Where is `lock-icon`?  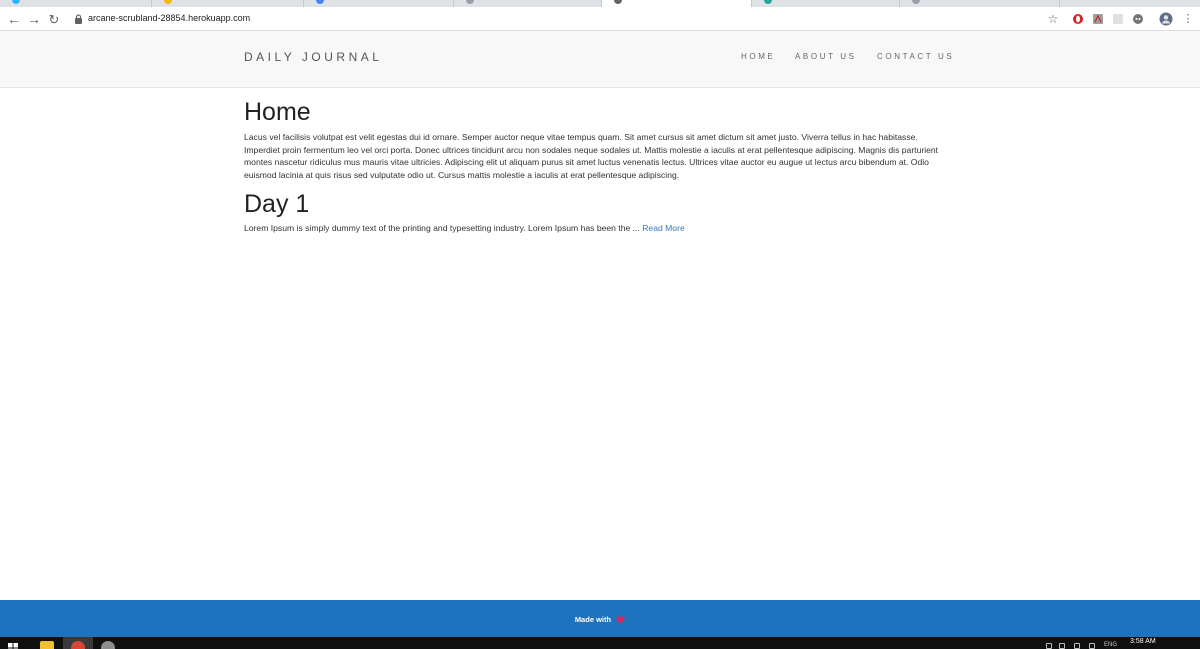
lock-icon is located at coordinates (78, 19).